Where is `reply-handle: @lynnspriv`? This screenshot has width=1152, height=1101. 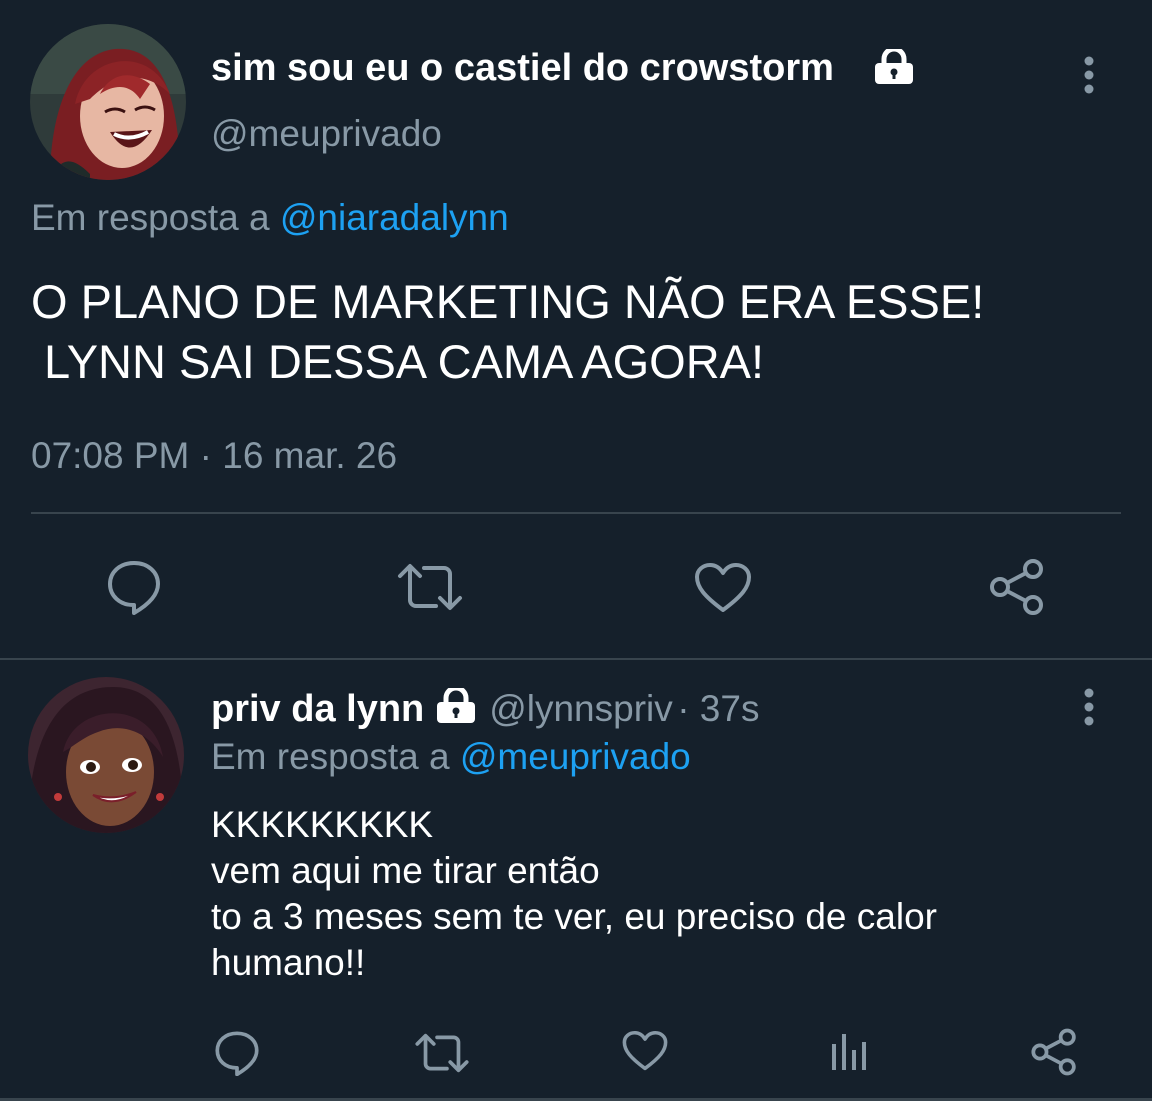
reply-handle: @lynnspriv is located at coordinates (581, 708).